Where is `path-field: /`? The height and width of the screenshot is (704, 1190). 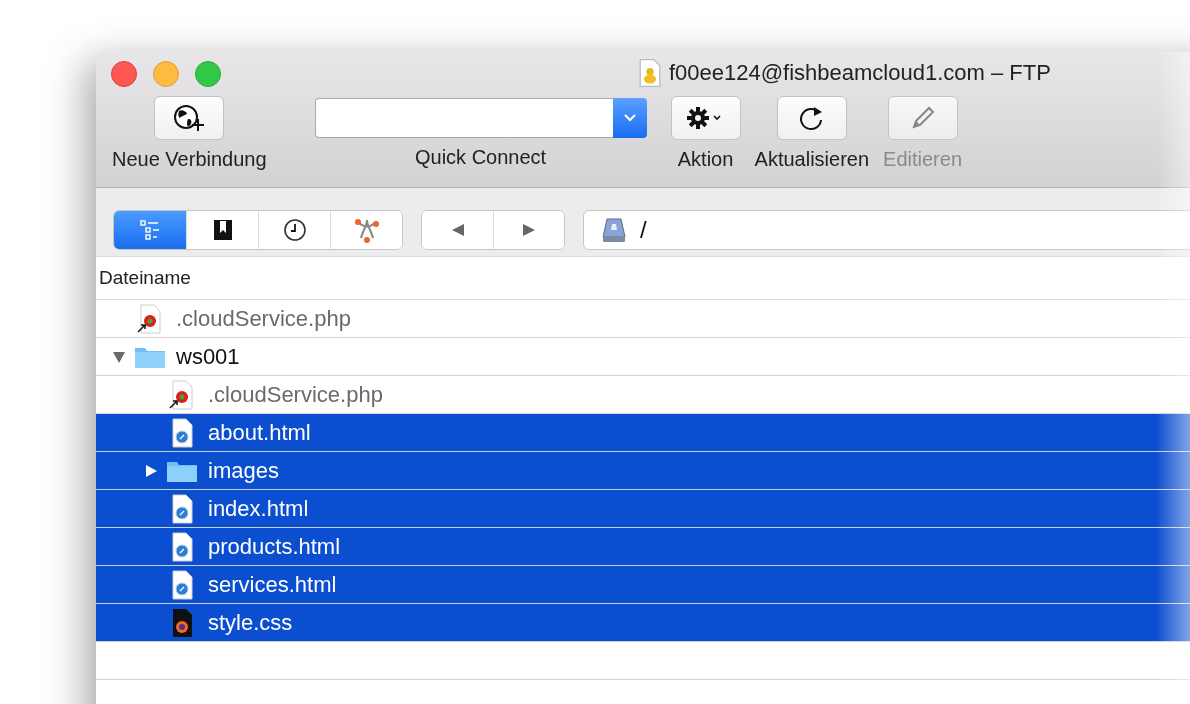 path-field: / is located at coordinates (886, 230).